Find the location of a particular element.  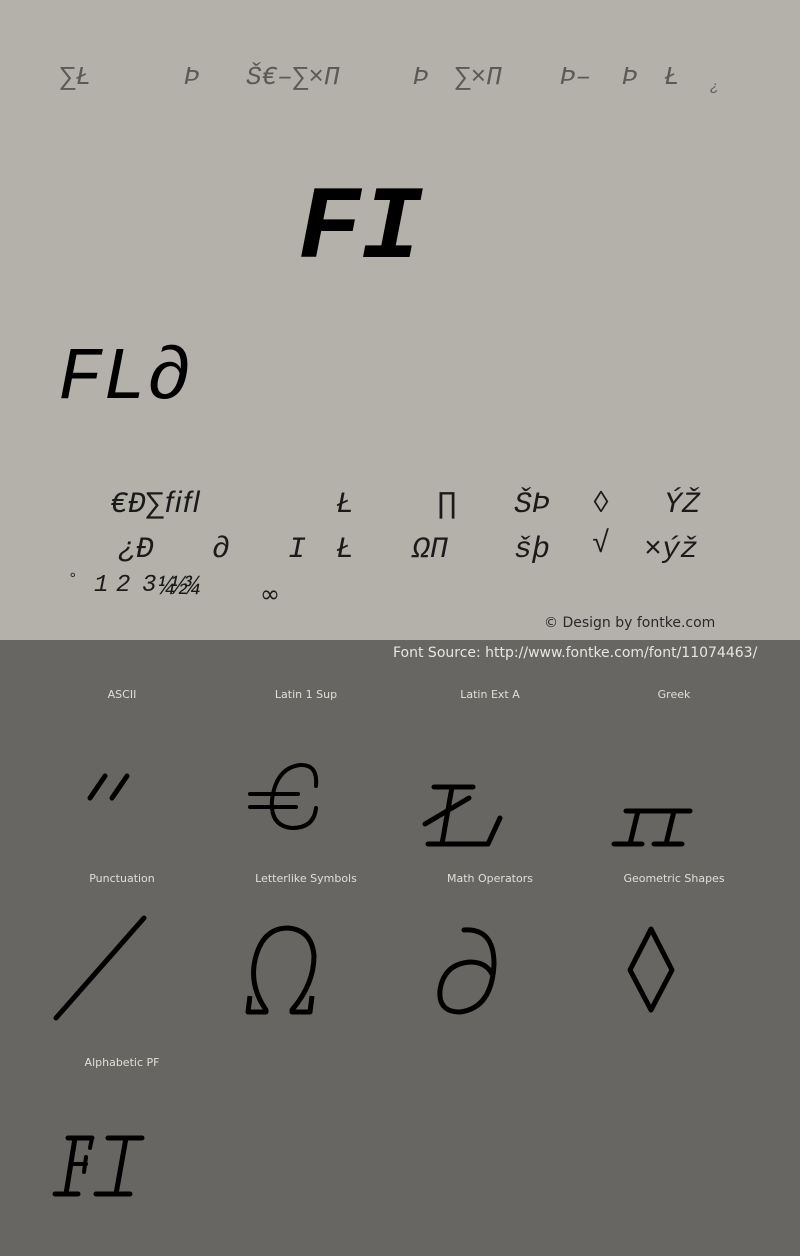

block-cell-greek: Greek is located at coordinates (674, 772).